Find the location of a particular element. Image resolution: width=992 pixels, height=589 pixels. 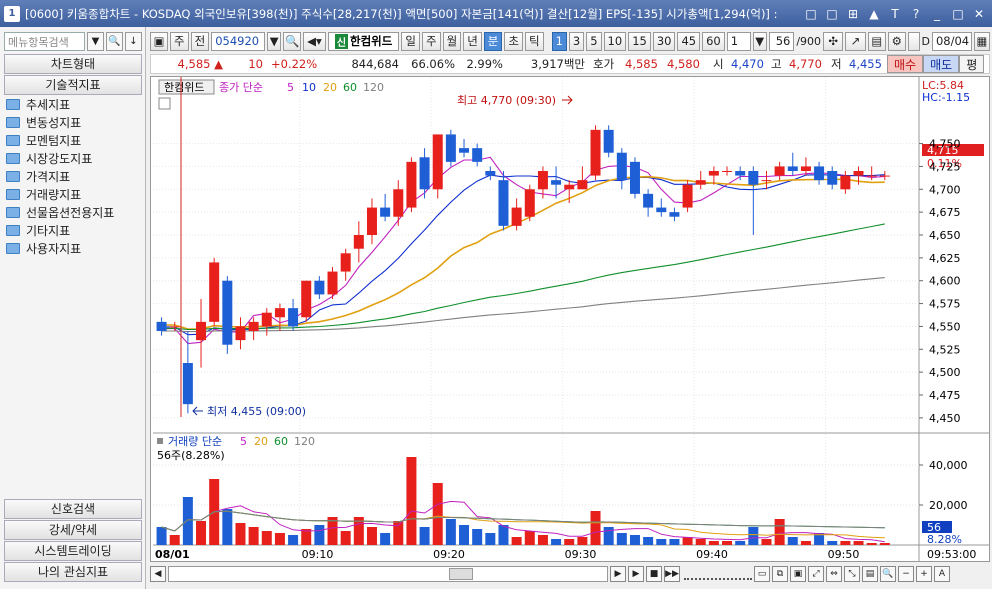

font-size-icon: A is located at coordinates (942, 574).